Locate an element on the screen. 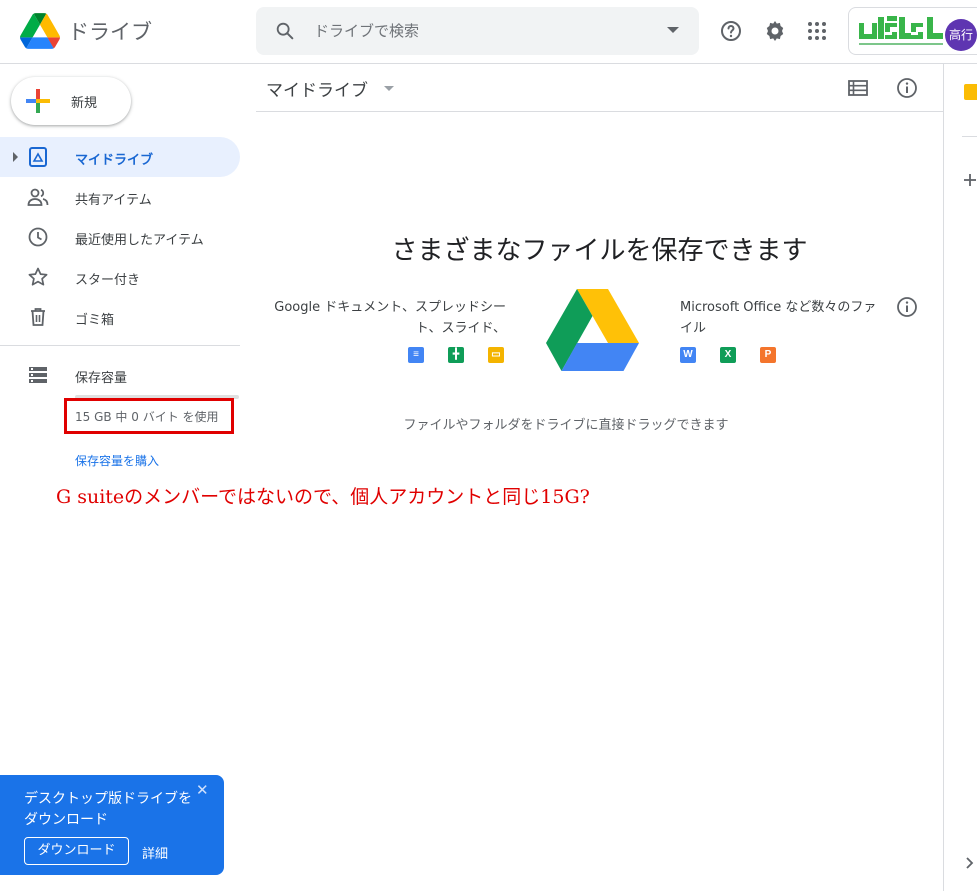  sidebar-divider is located at coordinates (120, 345).